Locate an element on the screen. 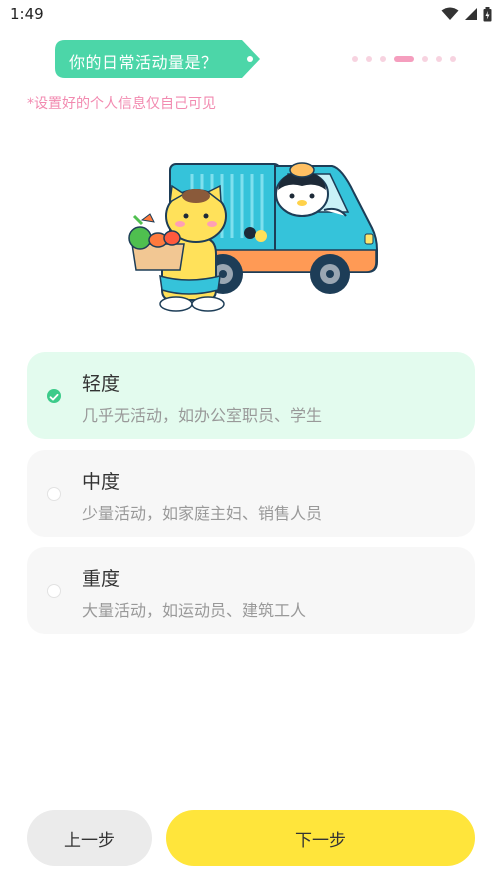  cats-truck-illustration is located at coordinates (252, 238).